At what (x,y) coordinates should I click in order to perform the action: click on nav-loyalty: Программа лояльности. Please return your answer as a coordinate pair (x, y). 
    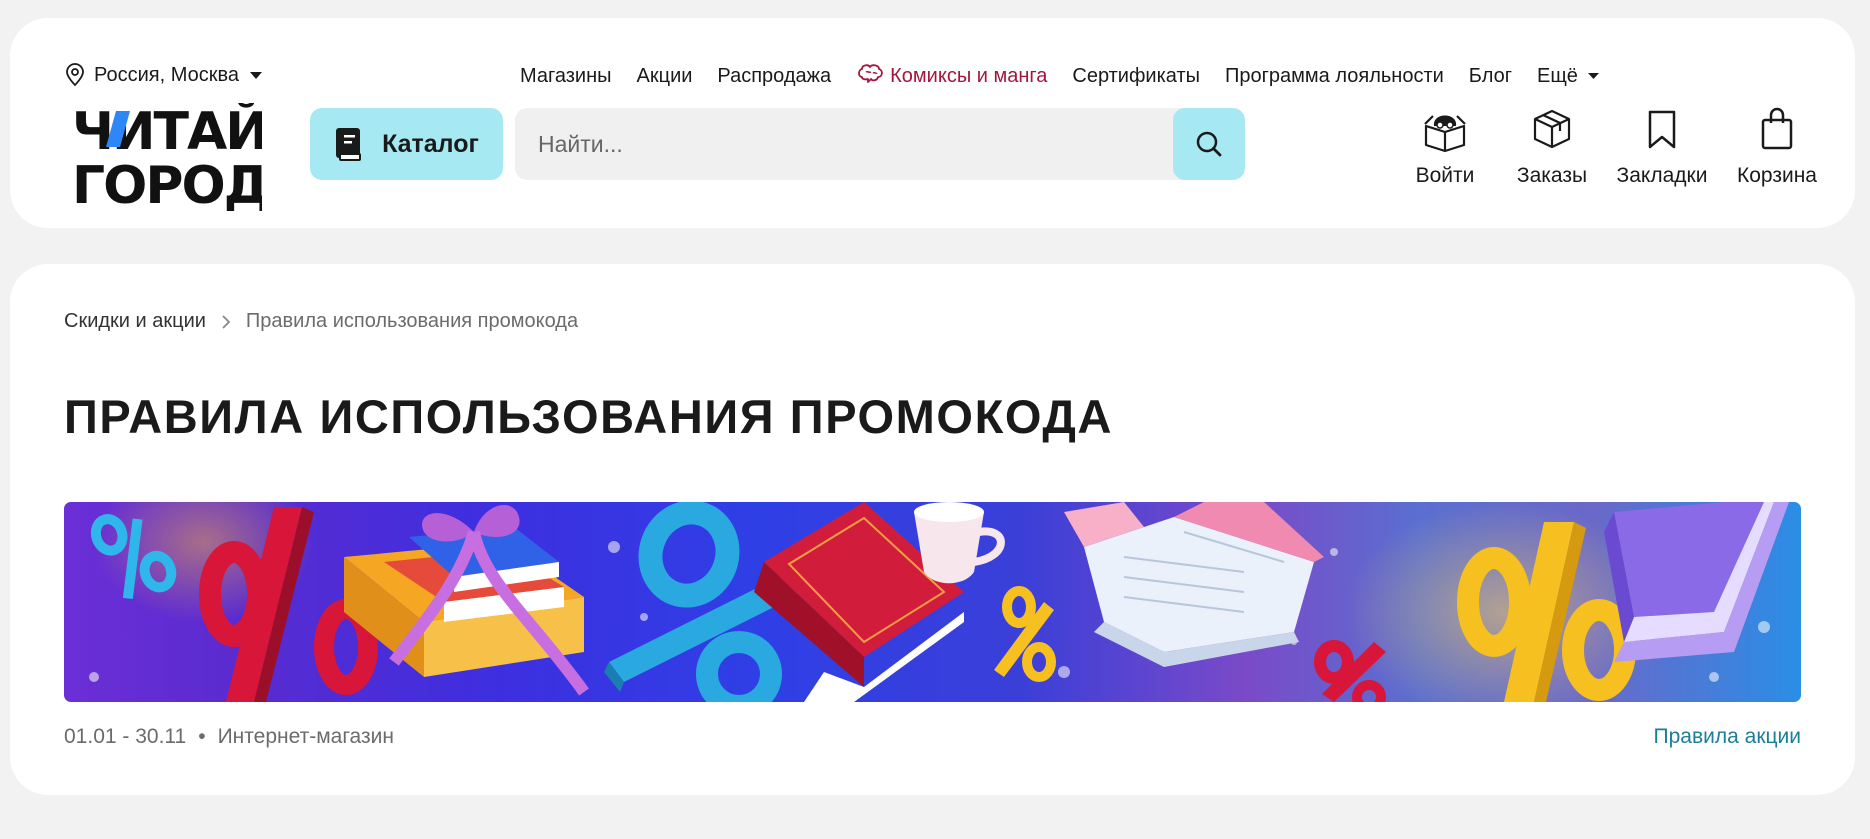
    Looking at the image, I should click on (1334, 76).